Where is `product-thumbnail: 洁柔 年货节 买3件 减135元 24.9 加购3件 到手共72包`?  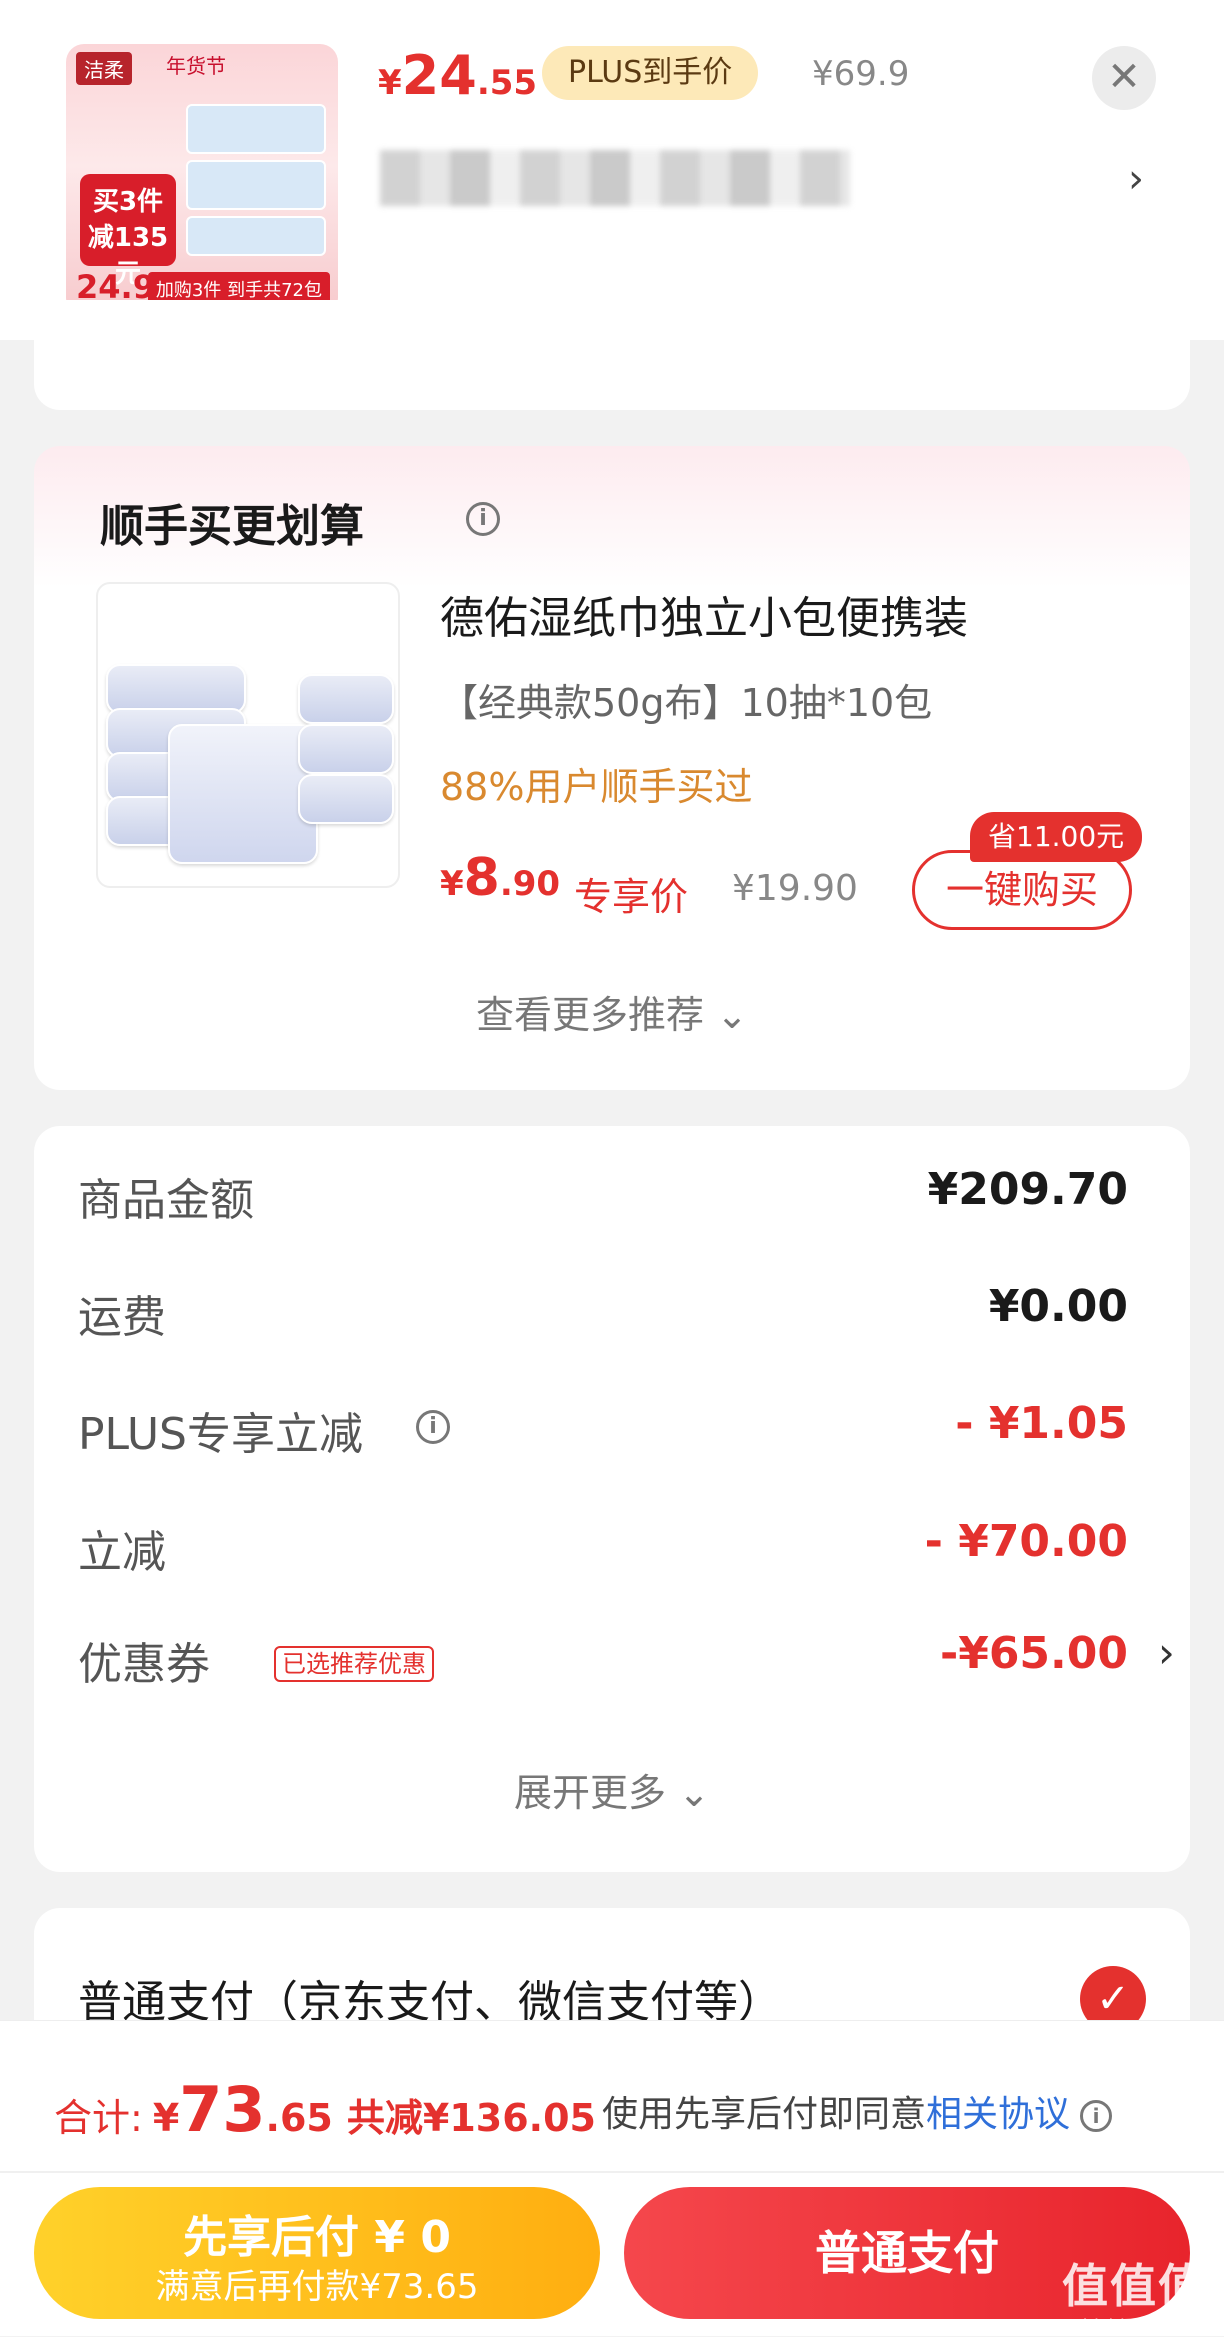 product-thumbnail: 洁柔 年货节 买3件 减135元 24.9 加购3件 到手共72包 is located at coordinates (202, 180).